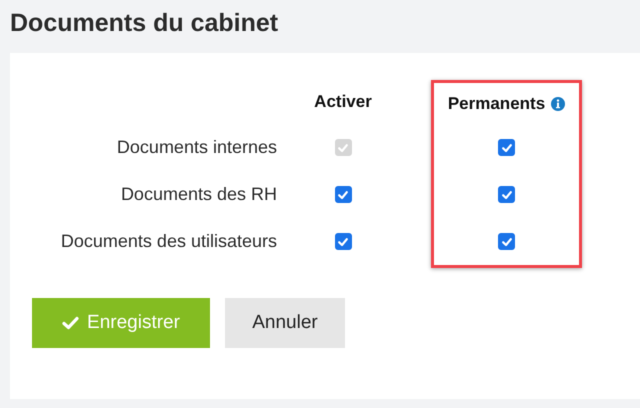 The image size is (640, 408). Describe the element at coordinates (198, 194) in the screenshot. I see `row-label: Documents des RH` at that location.